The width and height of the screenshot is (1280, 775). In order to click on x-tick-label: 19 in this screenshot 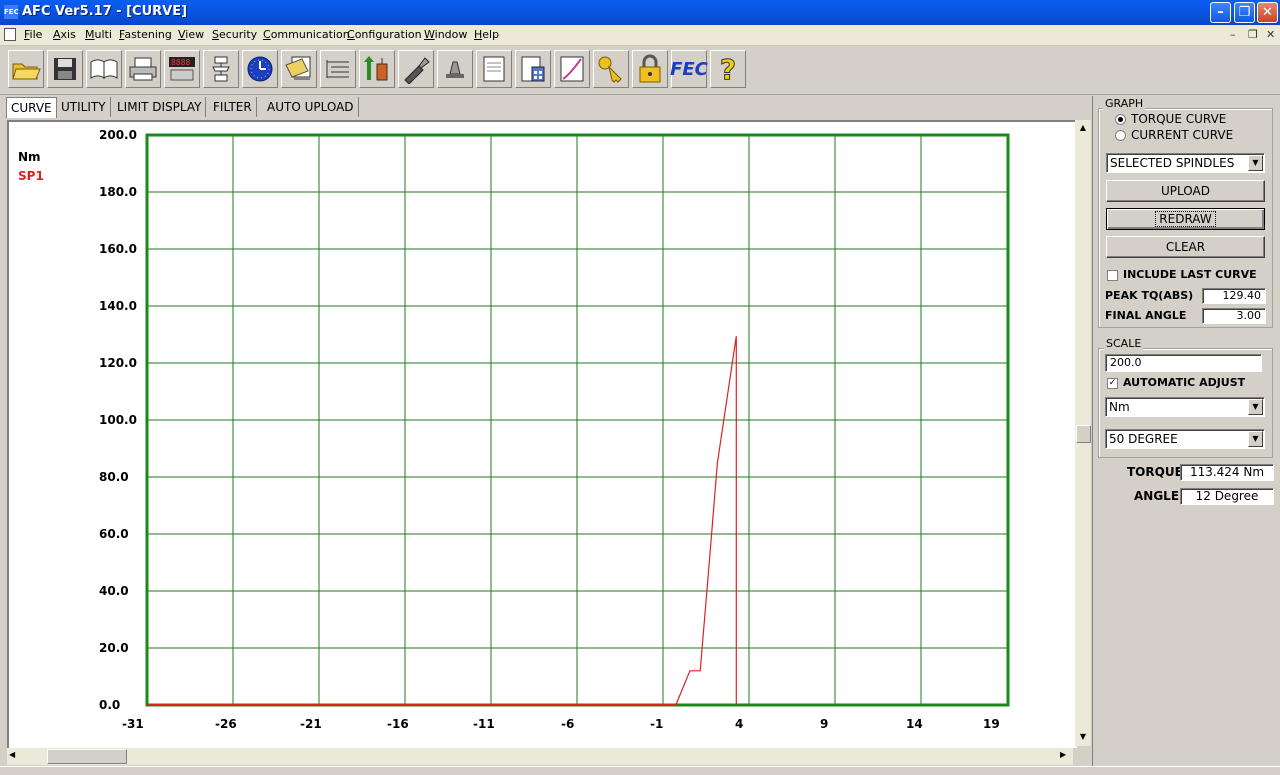, I will do `click(991, 724)`.